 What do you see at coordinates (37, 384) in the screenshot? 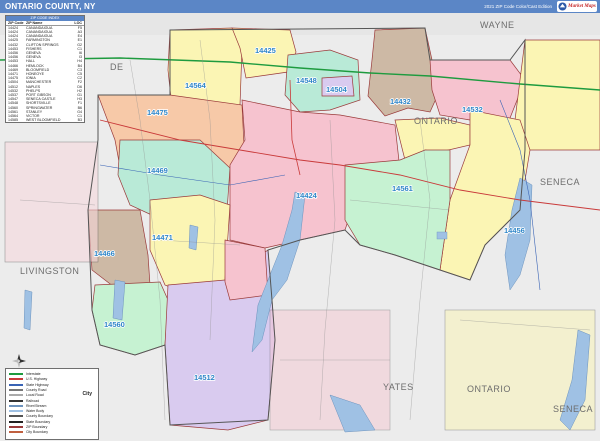
I see `legend-label: State Highway` at bounding box center [37, 384].